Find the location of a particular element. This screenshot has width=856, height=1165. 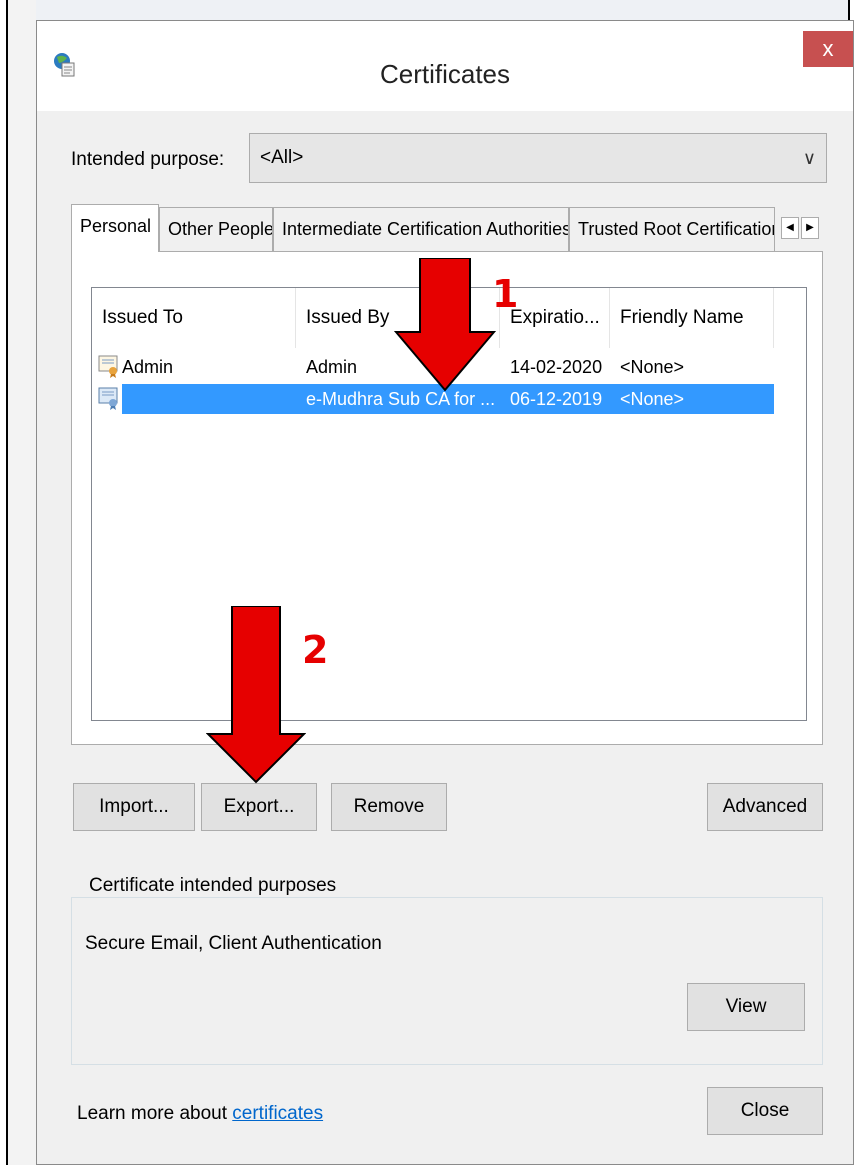

expiration-cell: 14-02-2020 is located at coordinates (556, 367).